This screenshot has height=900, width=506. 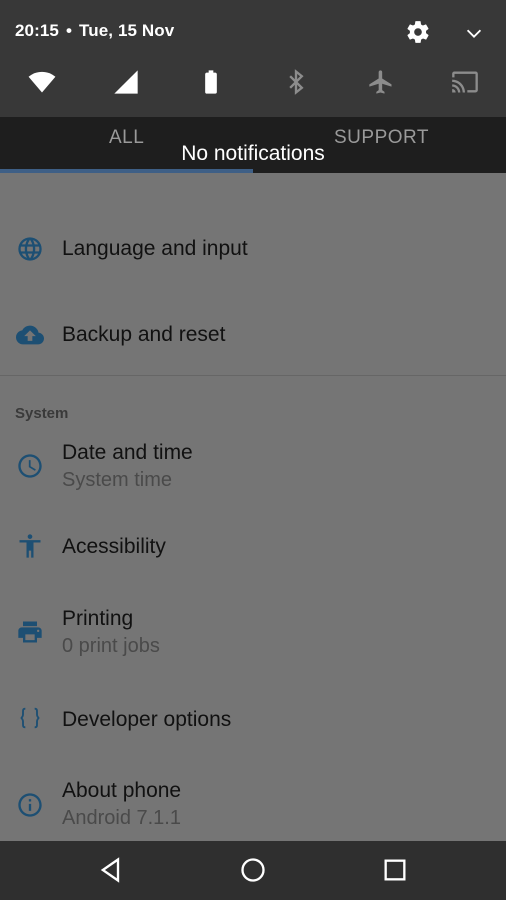 What do you see at coordinates (30, 805) in the screenshot?
I see `info-icon` at bounding box center [30, 805].